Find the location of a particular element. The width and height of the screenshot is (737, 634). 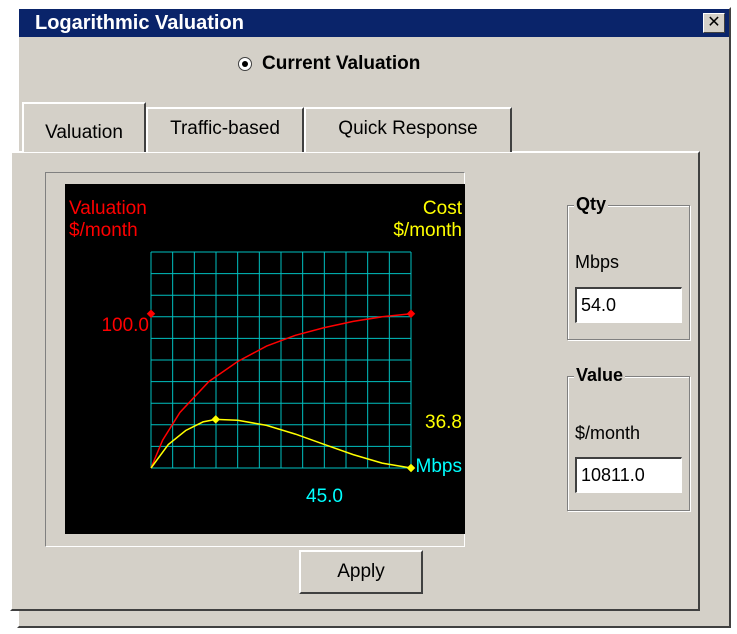

radio-selected-dot is located at coordinates (245, 64).